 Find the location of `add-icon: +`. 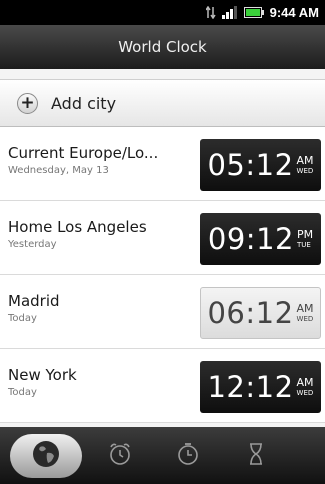

add-icon: + is located at coordinates (27, 103).